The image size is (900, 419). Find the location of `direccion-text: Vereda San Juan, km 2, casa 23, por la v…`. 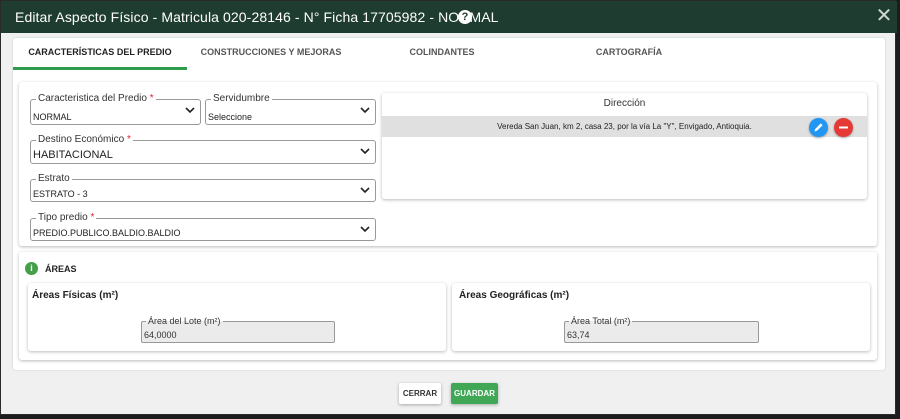

direccion-text: Vereda San Juan, km 2, casa 23, por la v… is located at coordinates (624, 126).